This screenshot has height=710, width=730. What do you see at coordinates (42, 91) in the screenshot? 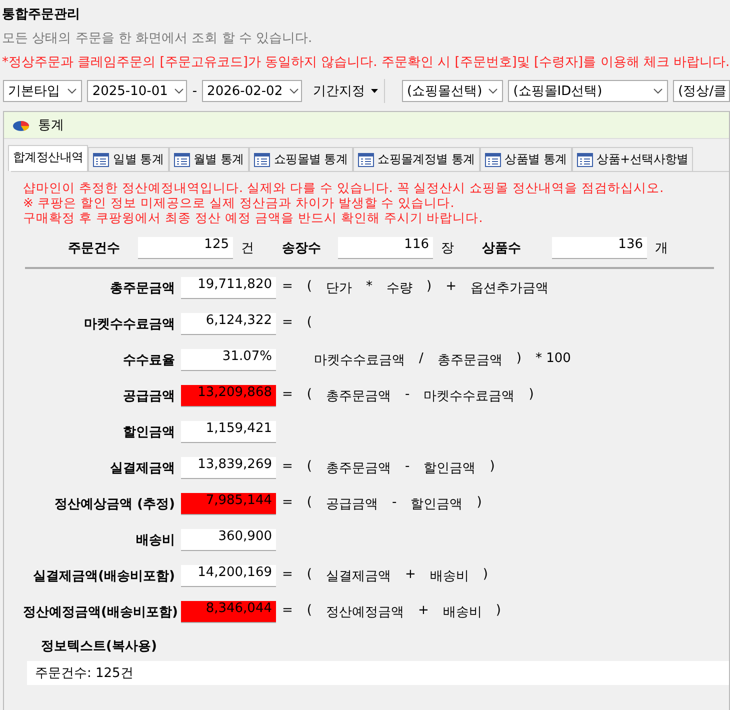
I see `dropdown: 기본타입` at bounding box center [42, 91].